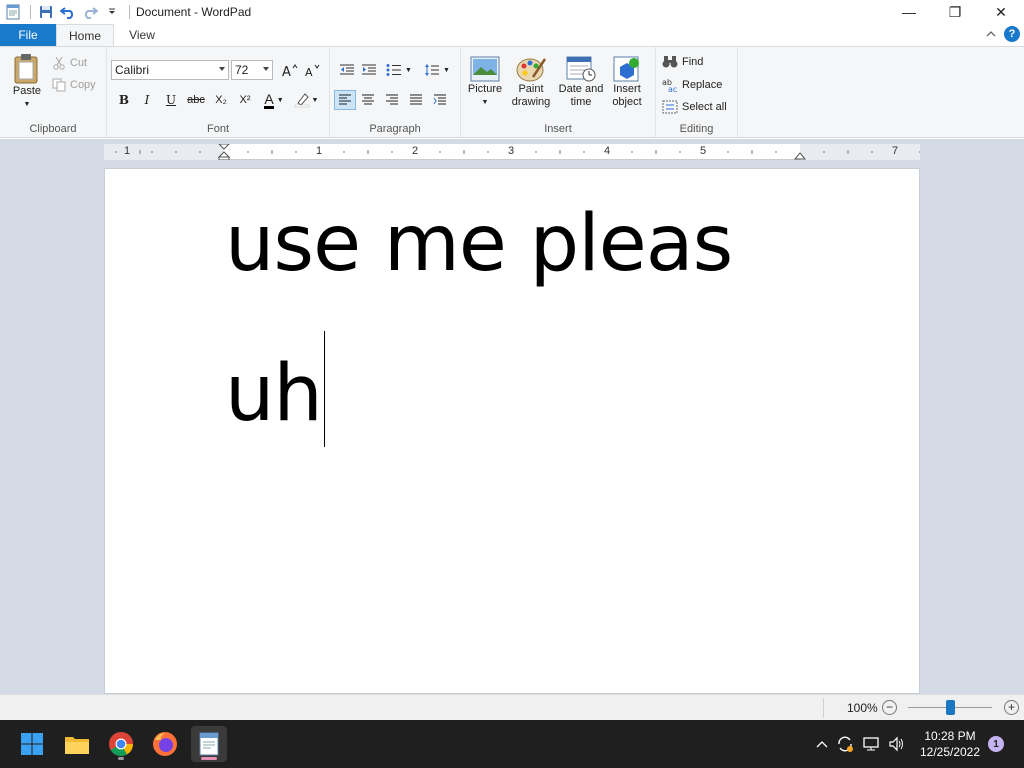 The width and height of the screenshot is (1024, 768). I want to click on network-icon, so click(871, 744).